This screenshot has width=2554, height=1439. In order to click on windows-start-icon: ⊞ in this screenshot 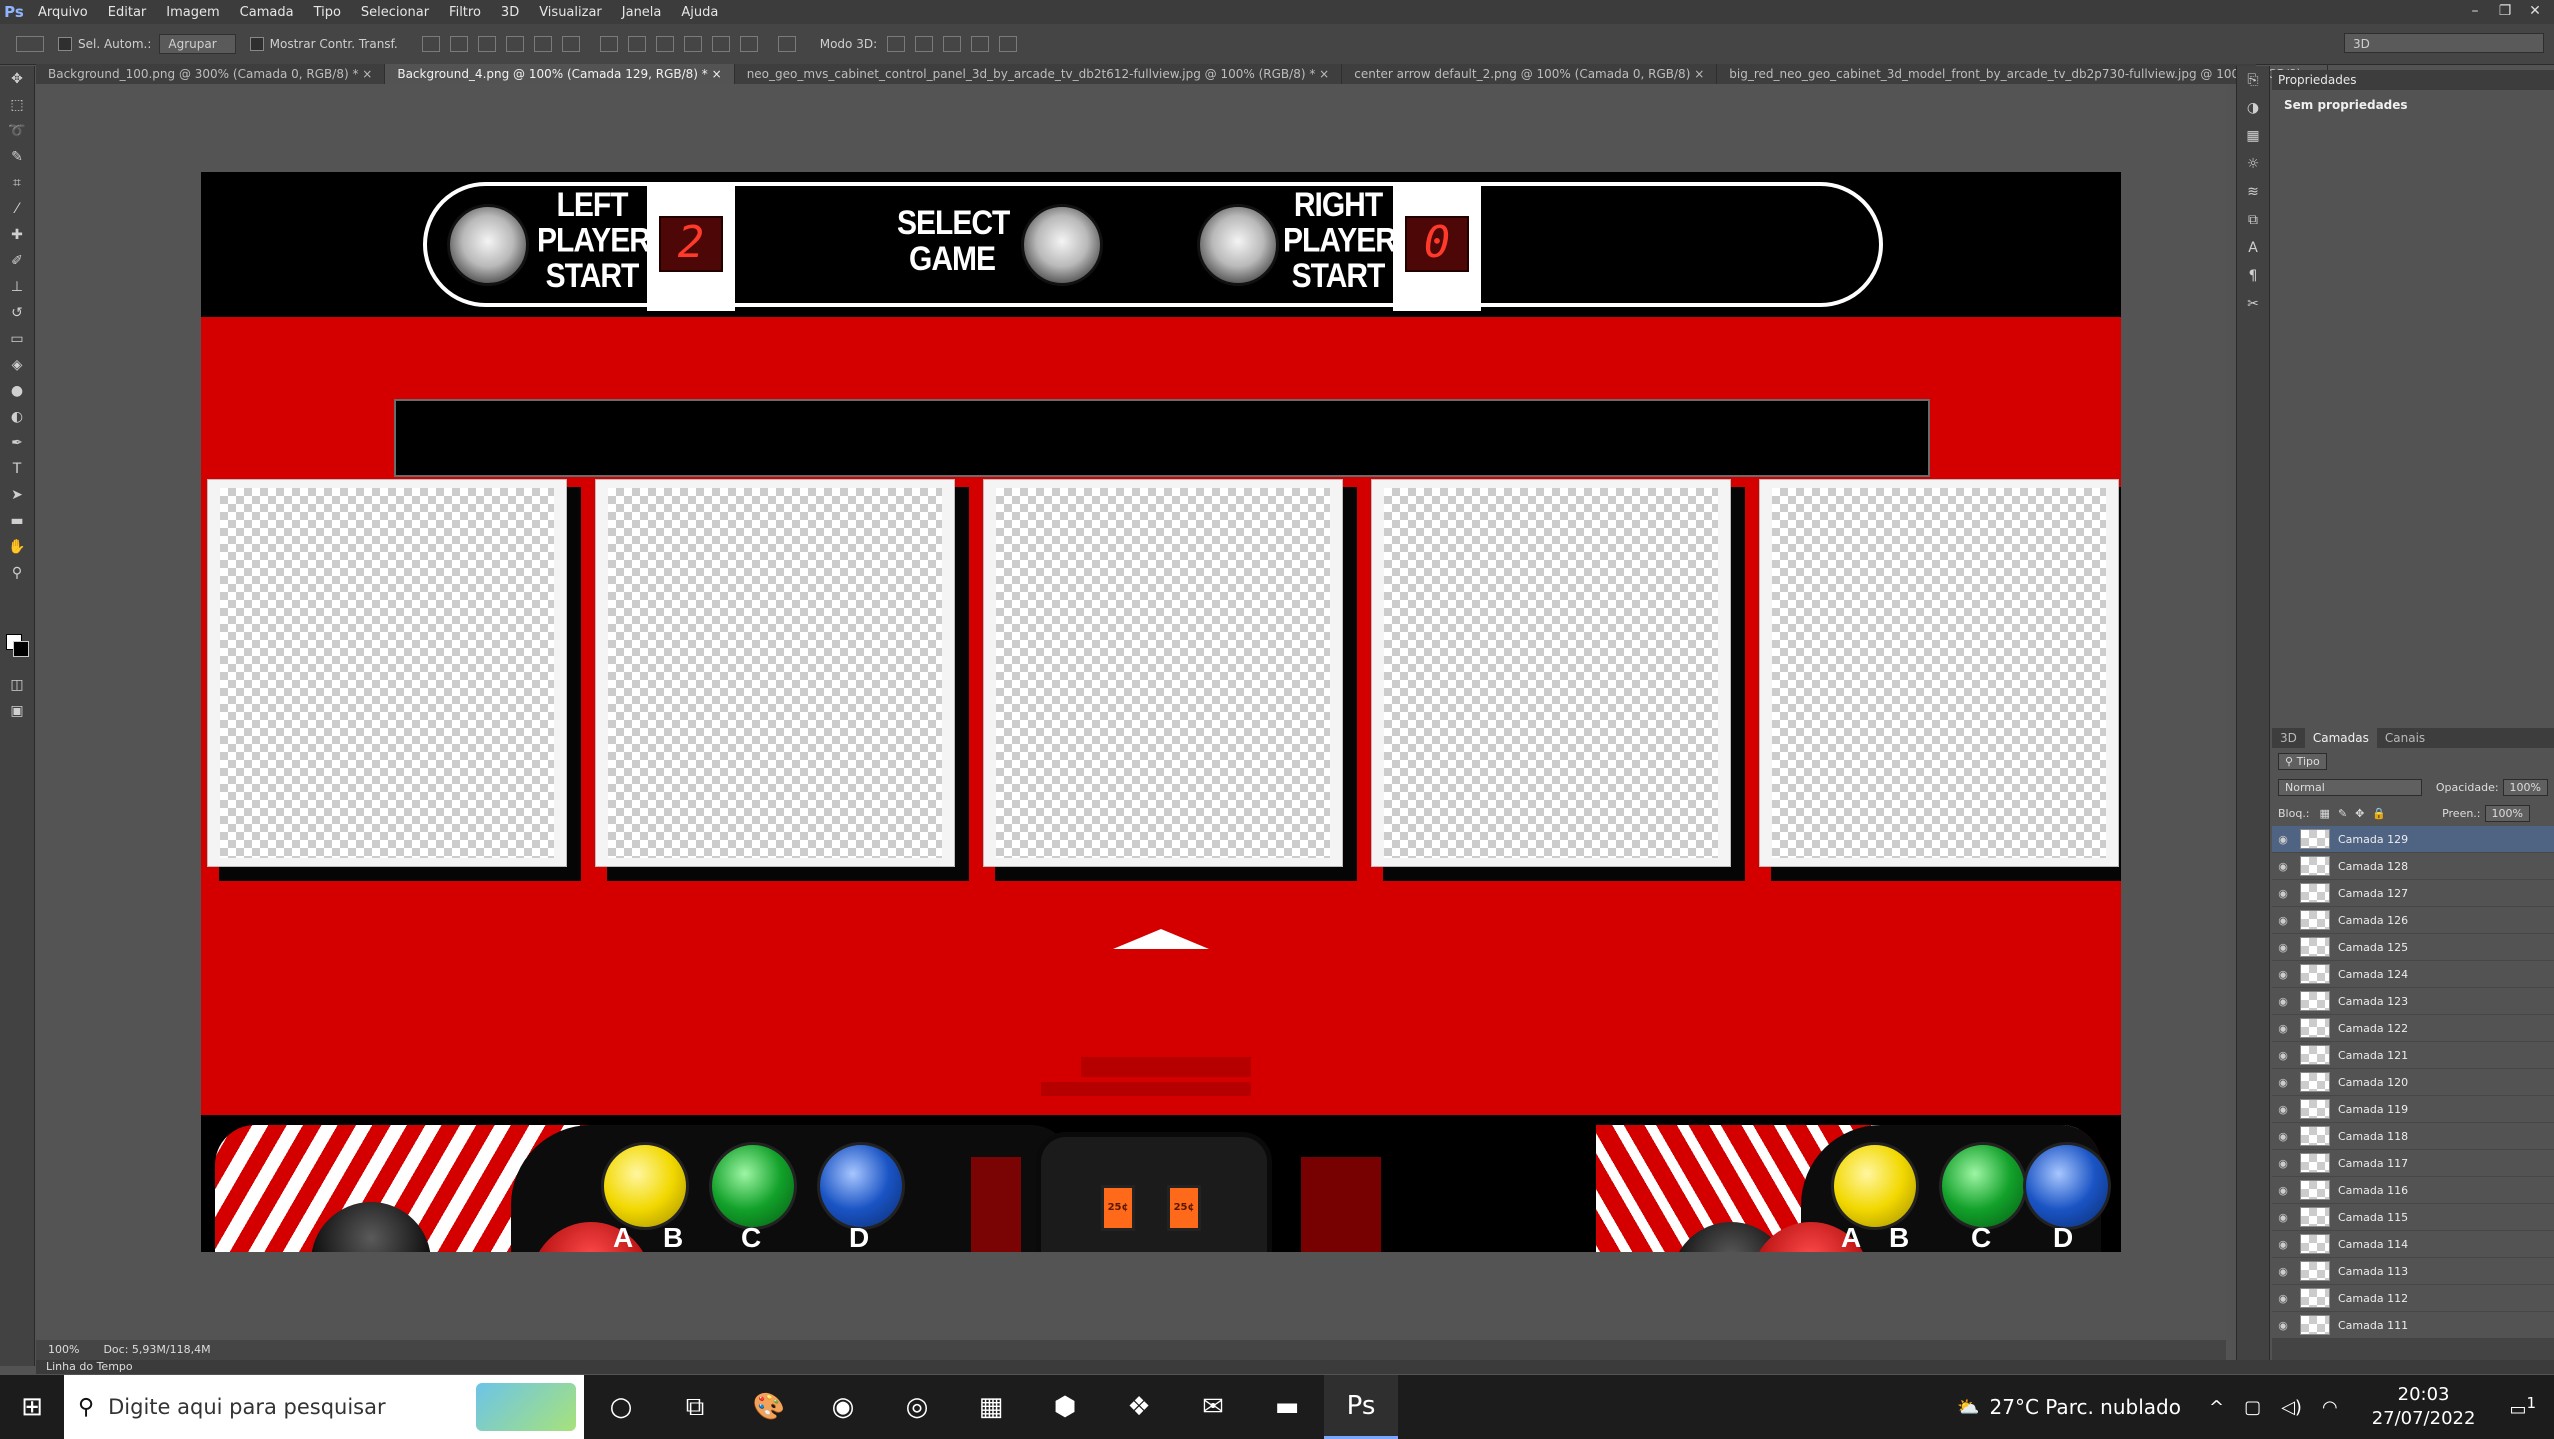, I will do `click(32, 1407)`.